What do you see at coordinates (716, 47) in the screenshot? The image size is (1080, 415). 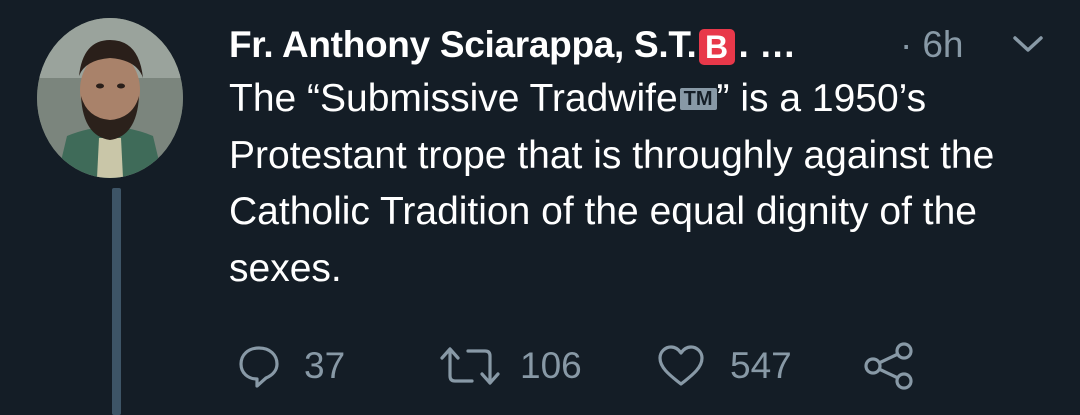 I see `b-emoji-badge: B` at bounding box center [716, 47].